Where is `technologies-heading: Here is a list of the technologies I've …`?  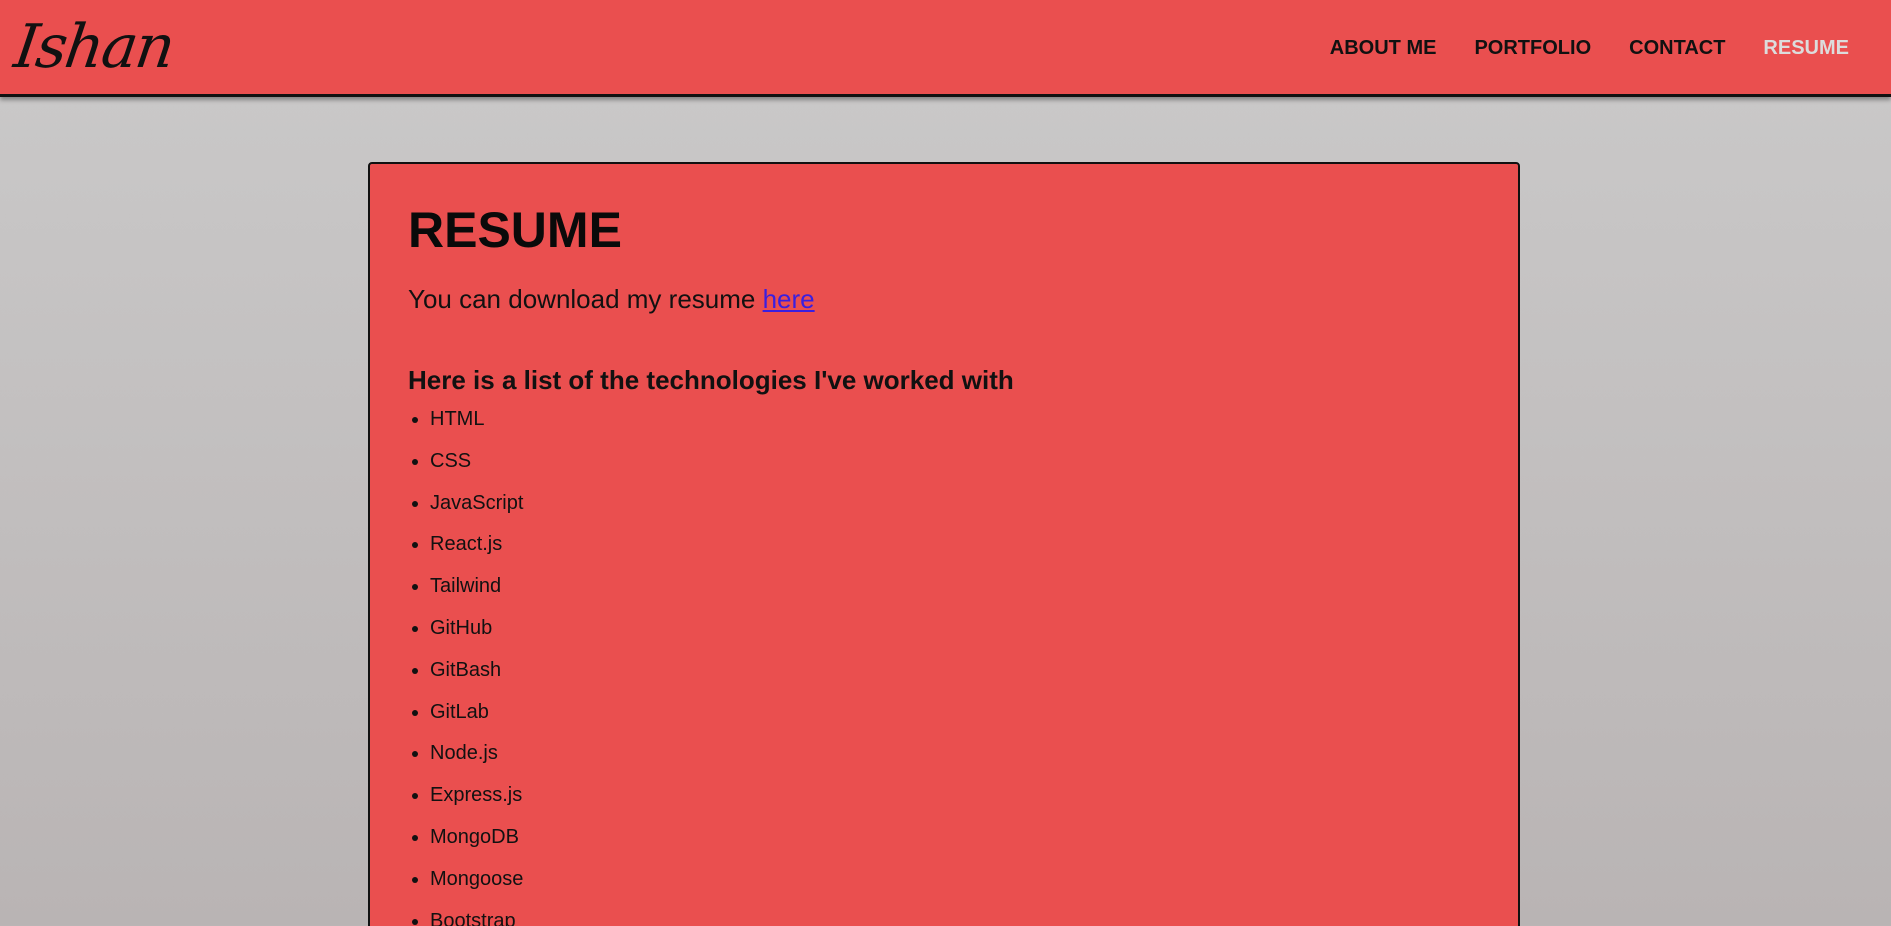 technologies-heading: Here is a list of the technologies I've … is located at coordinates (711, 380).